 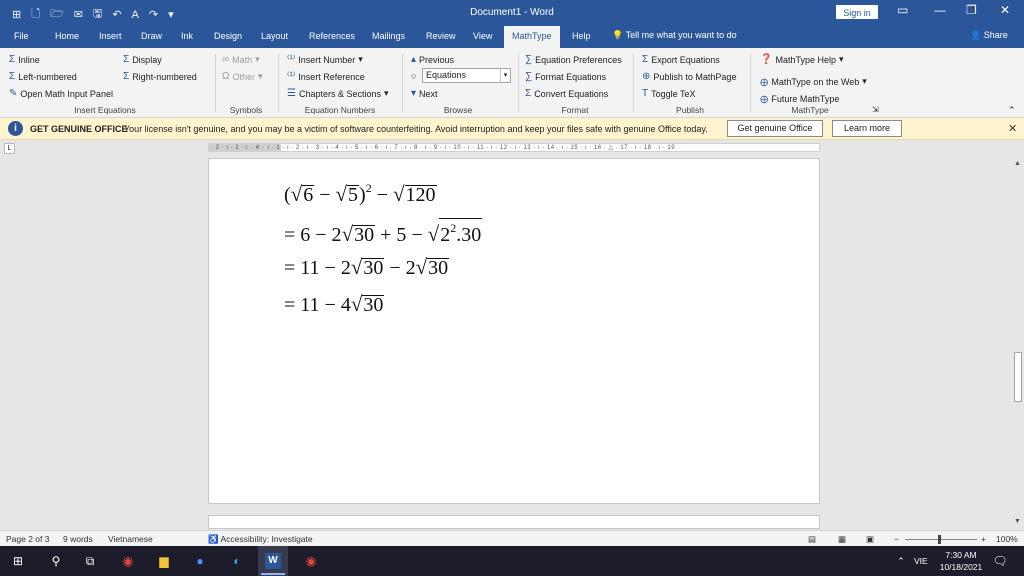 I want to click on publish-mathpage-button: ⊕ Publish to MathPage, so click(x=689, y=76).